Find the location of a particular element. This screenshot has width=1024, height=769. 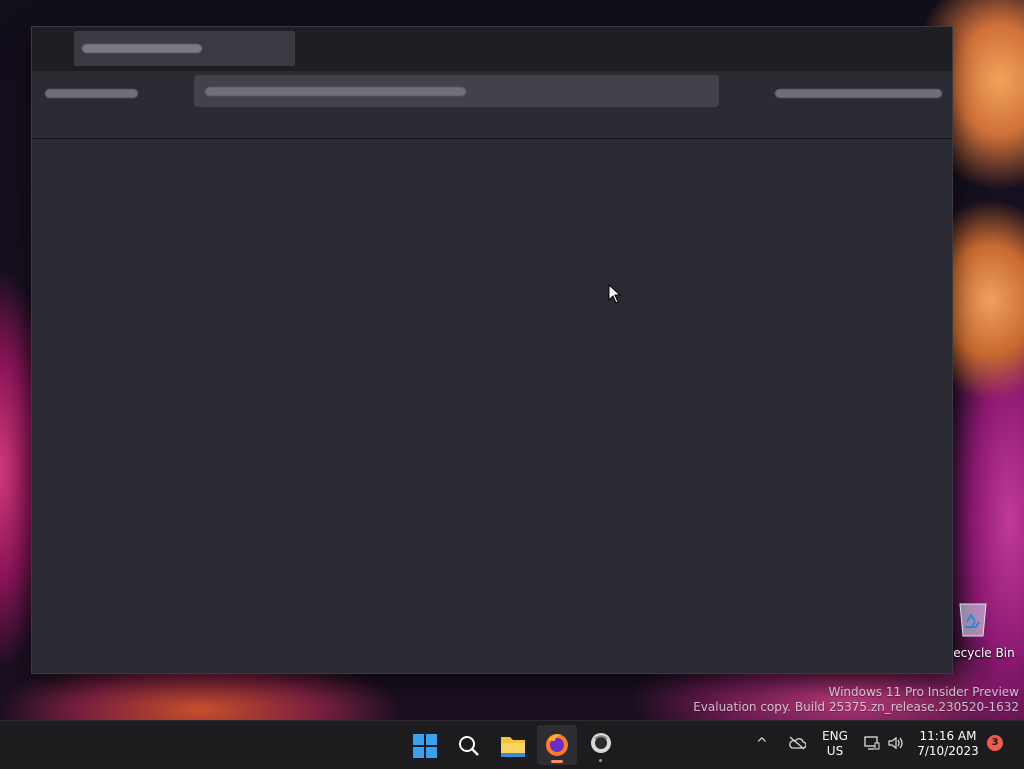

mouse-cursor-icon is located at coordinates (615, 294).